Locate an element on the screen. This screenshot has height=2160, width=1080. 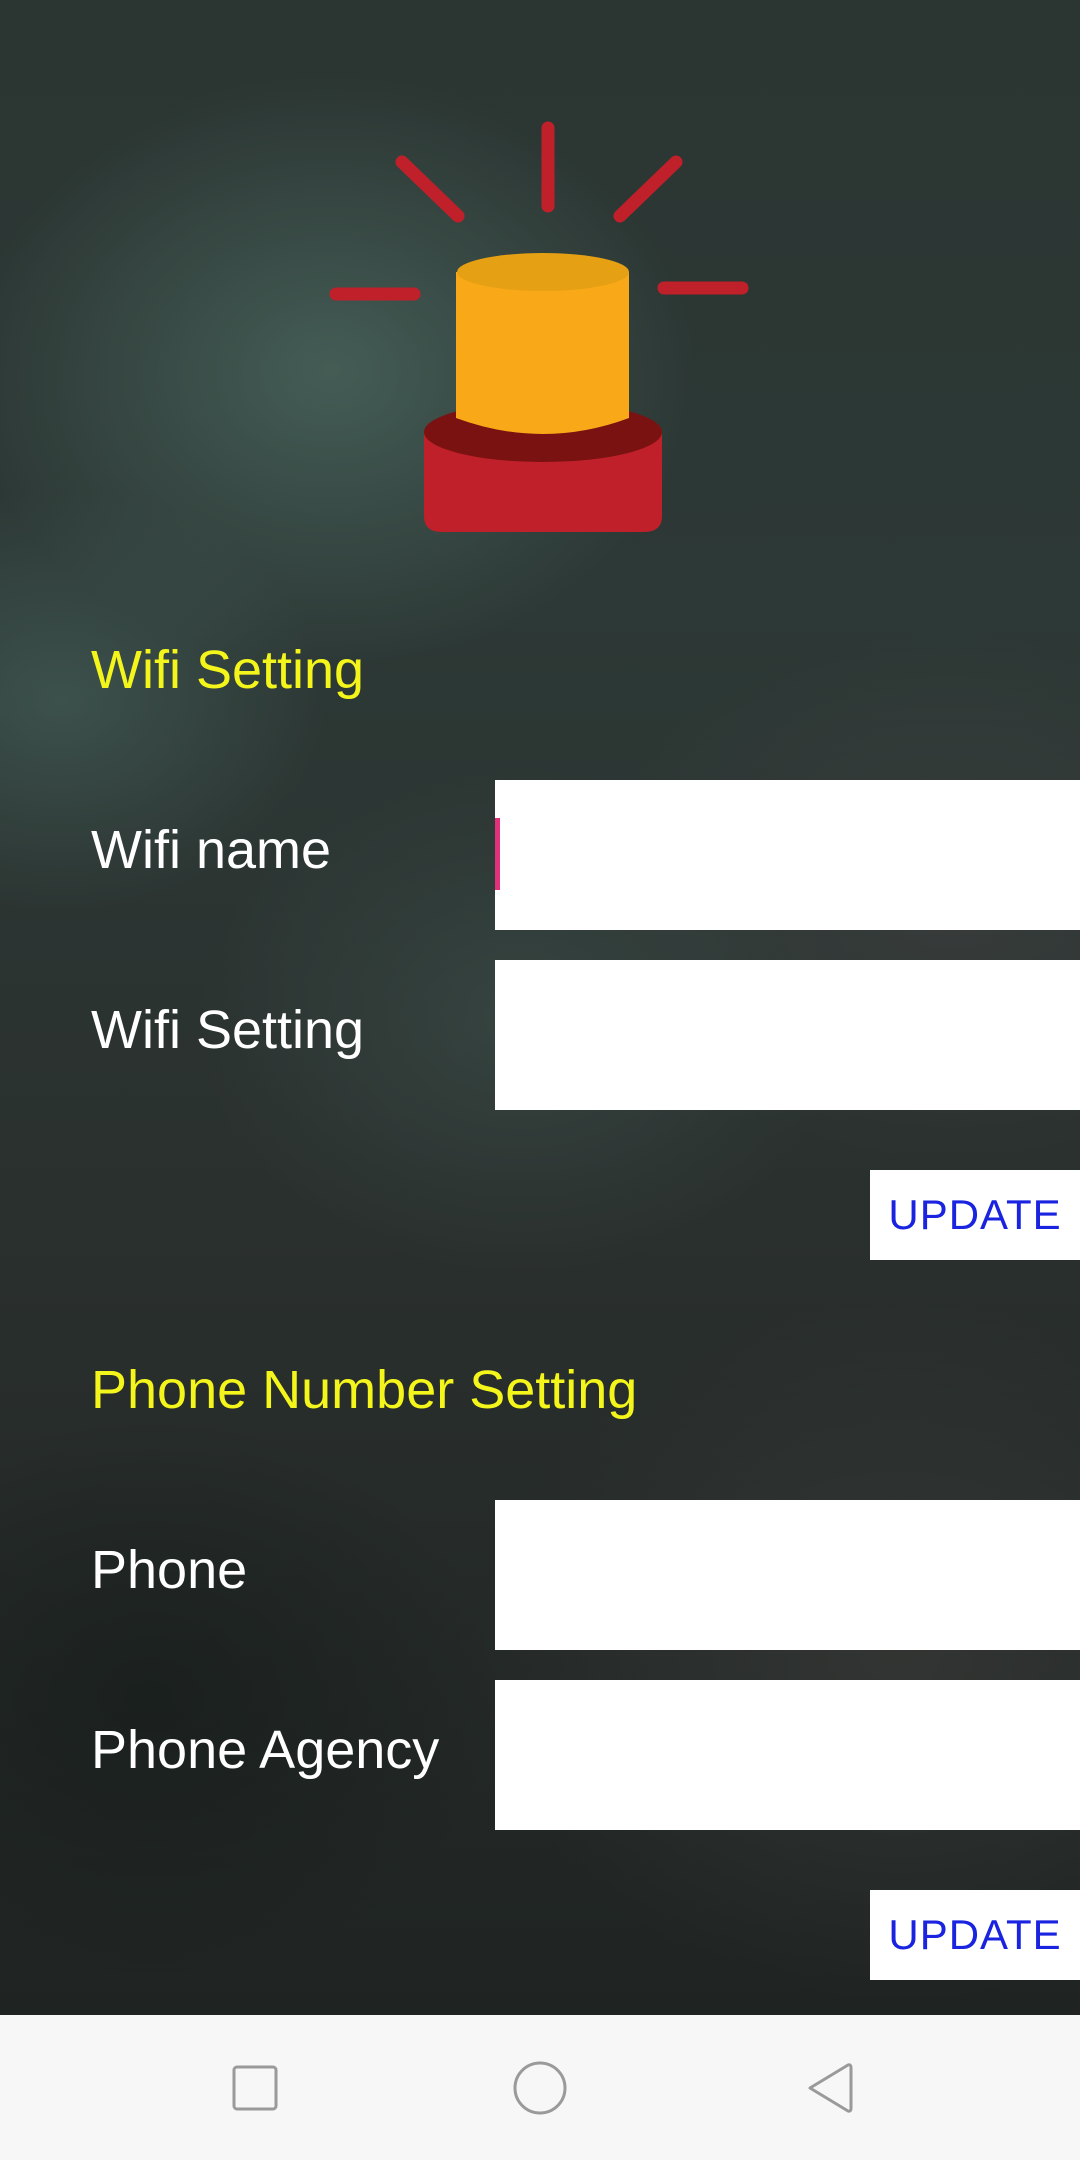
phone-label: Phone is located at coordinates (169, 1570).